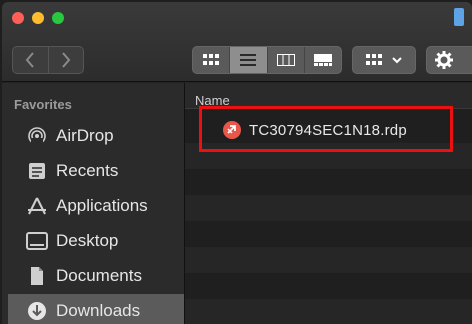  I want to click on gear-icon, so click(444, 60).